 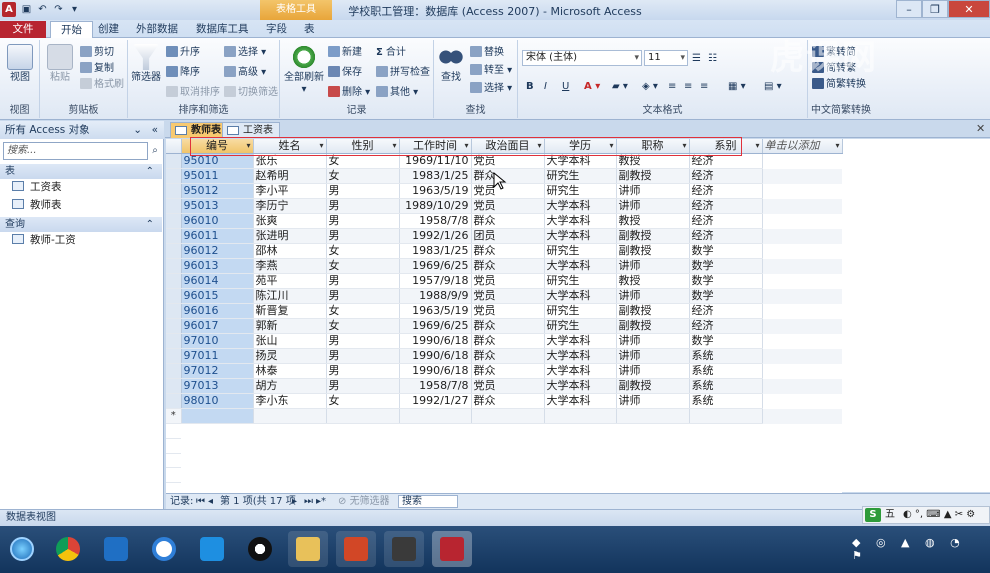 What do you see at coordinates (82, 130) in the screenshot?
I see `nav-pane-header: 所有 Access 对象 ⌄ «` at bounding box center [82, 130].